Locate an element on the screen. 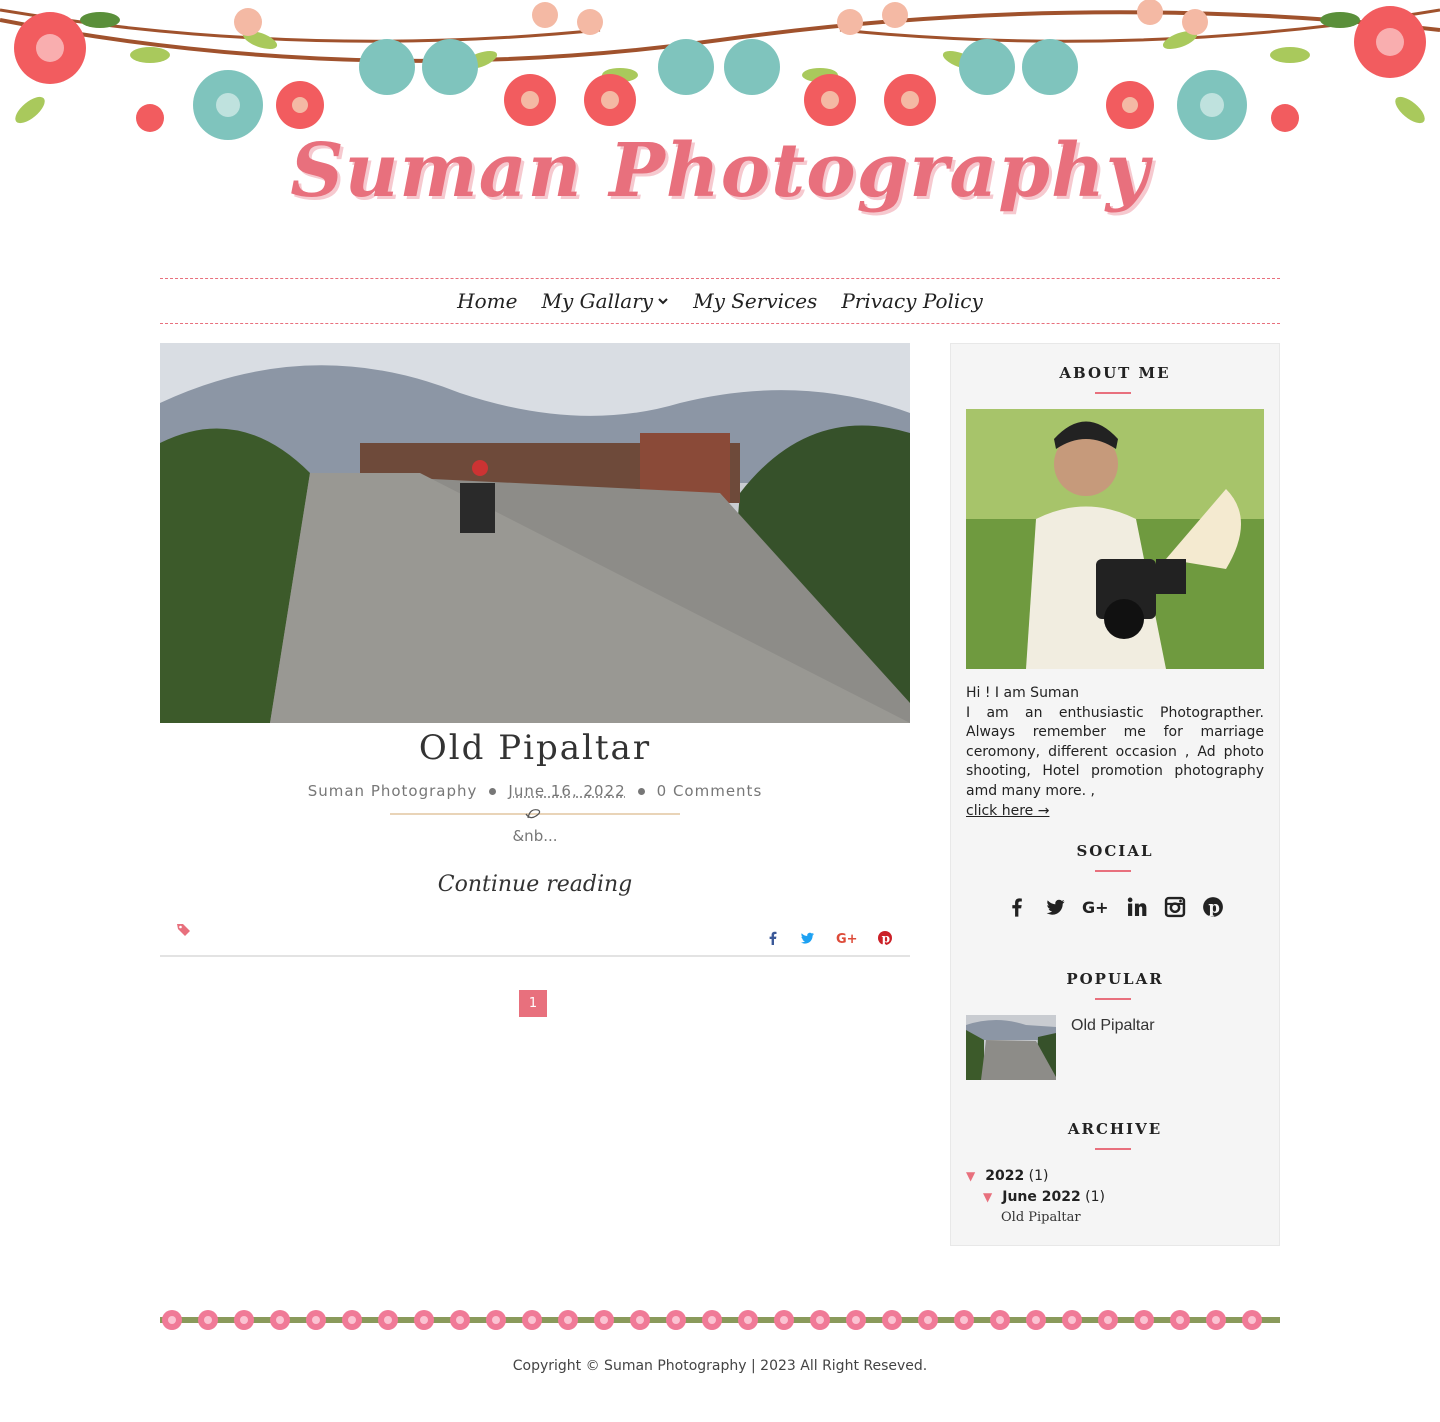  archive-month-count: (1) is located at coordinates (1095, 1197).